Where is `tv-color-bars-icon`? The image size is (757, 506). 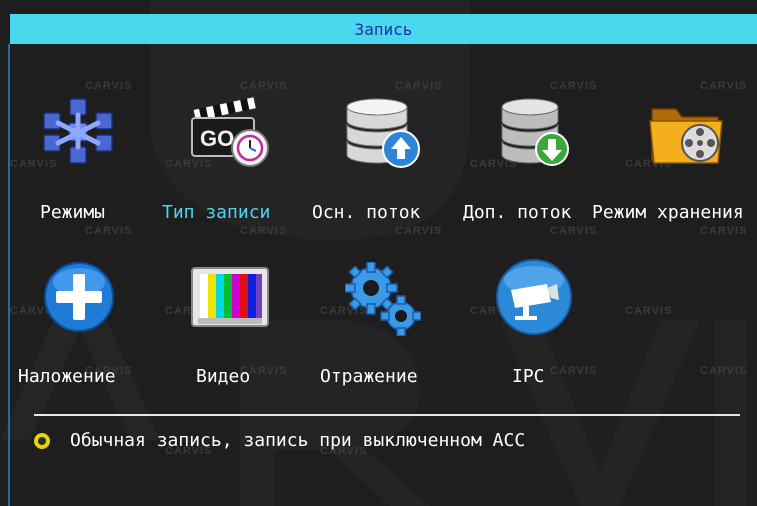 tv-color-bars-icon is located at coordinates (230, 297).